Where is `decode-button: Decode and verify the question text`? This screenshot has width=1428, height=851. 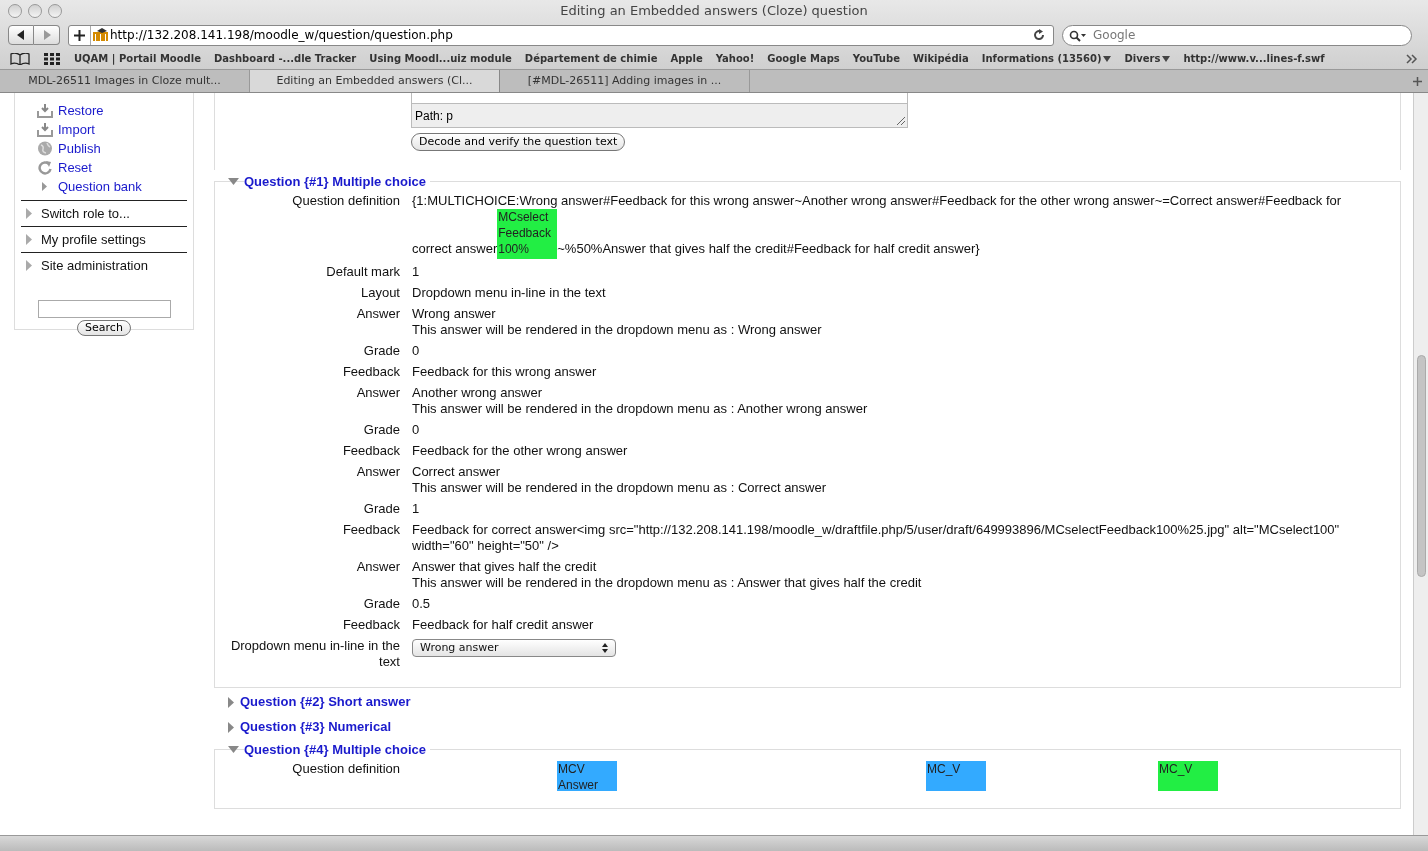
decode-button: Decode and verify the question text is located at coordinates (518, 142).